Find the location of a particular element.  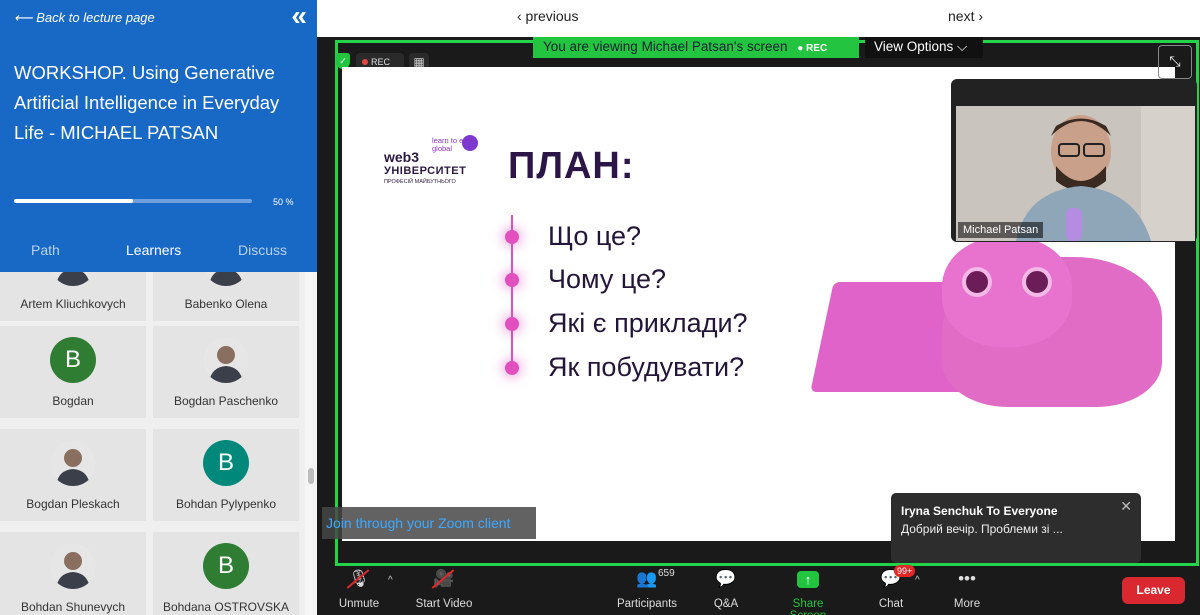

learner-card: B Bohdana OSTROVSKA is located at coordinates (226, 573).